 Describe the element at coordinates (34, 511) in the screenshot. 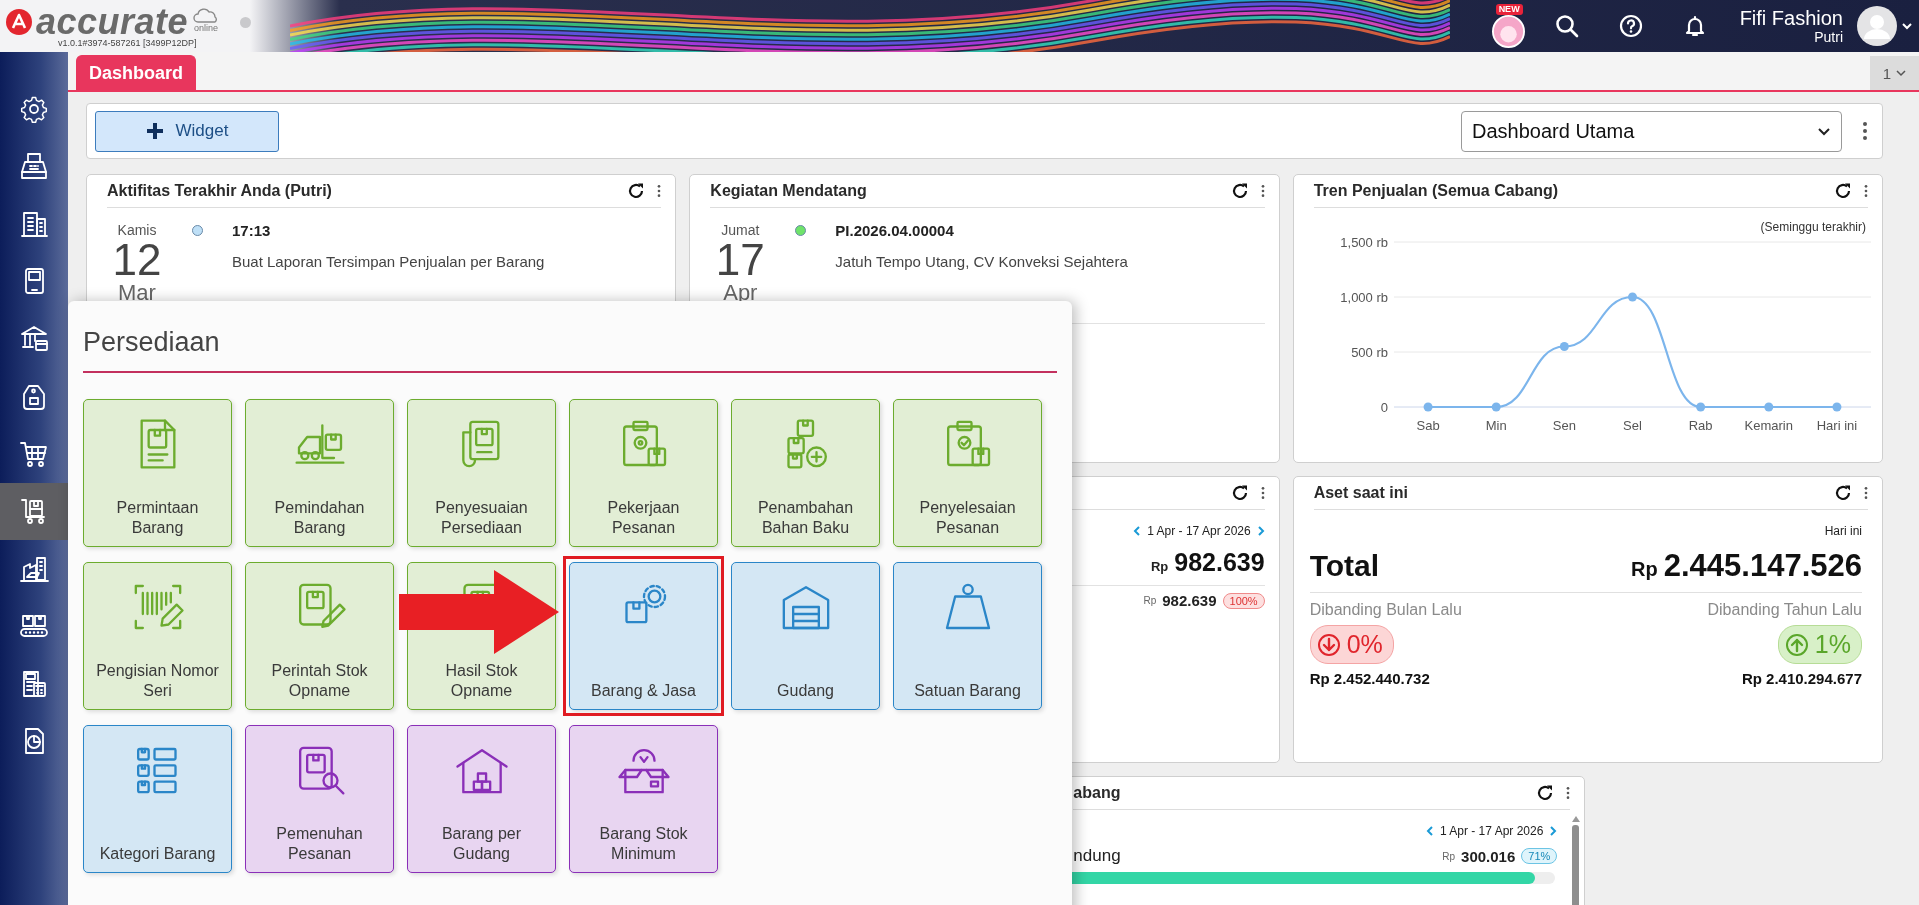

I see `sidebar-item` at that location.